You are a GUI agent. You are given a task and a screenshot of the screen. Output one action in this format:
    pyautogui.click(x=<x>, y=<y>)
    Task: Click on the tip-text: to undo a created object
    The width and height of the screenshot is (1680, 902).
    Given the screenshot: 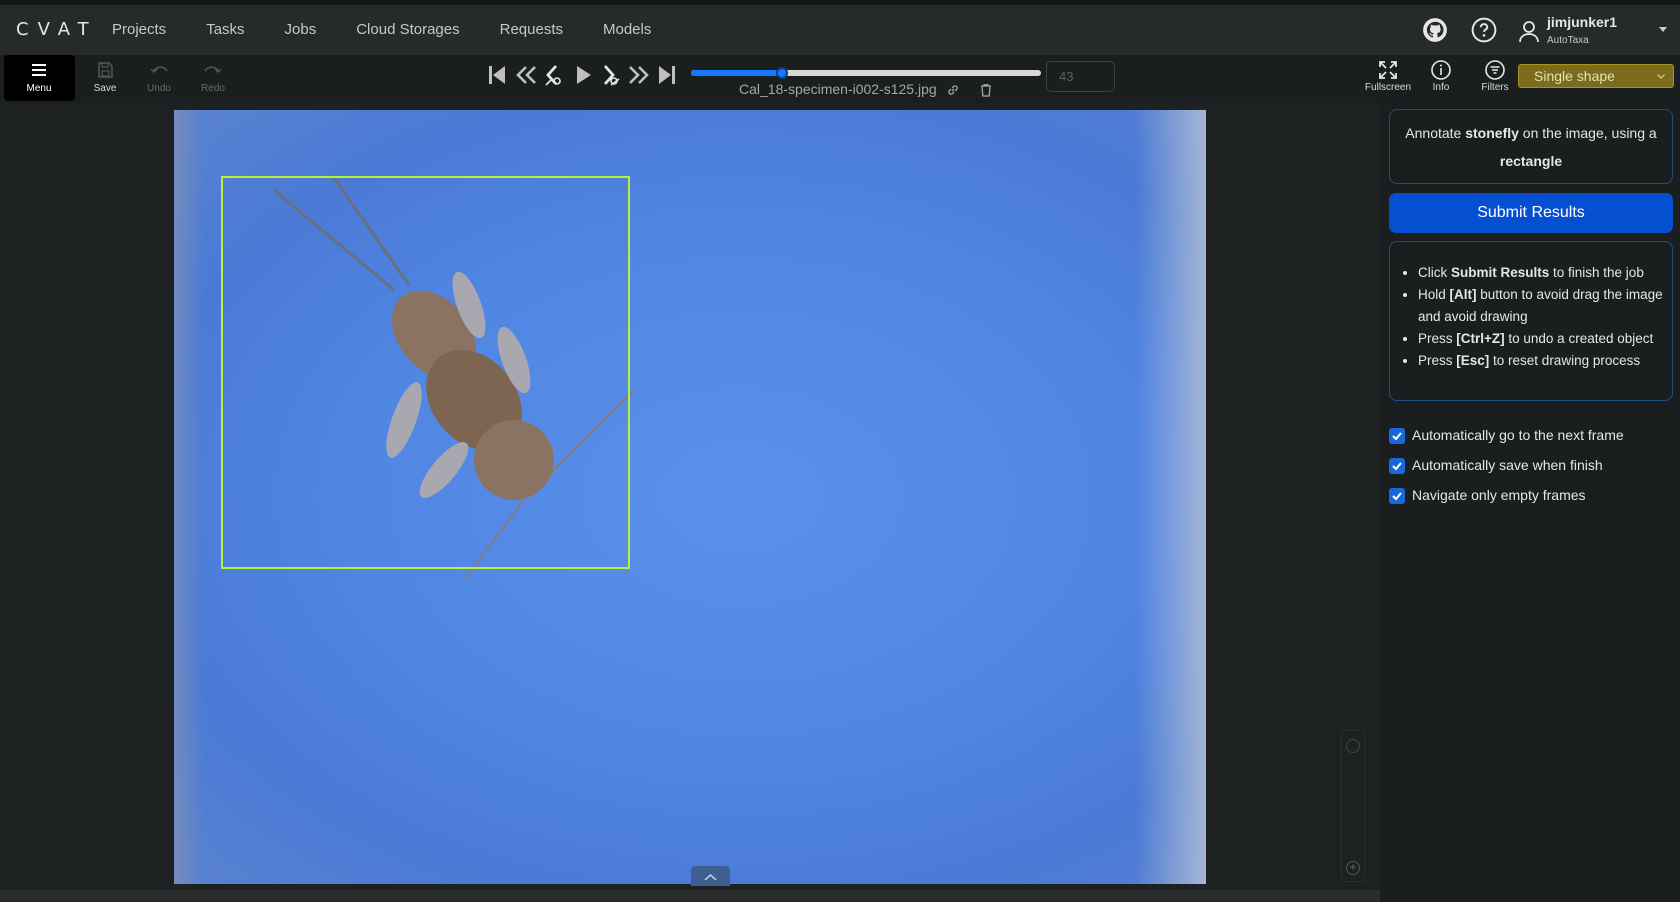 What is the action you would take?
    pyautogui.click(x=1579, y=338)
    